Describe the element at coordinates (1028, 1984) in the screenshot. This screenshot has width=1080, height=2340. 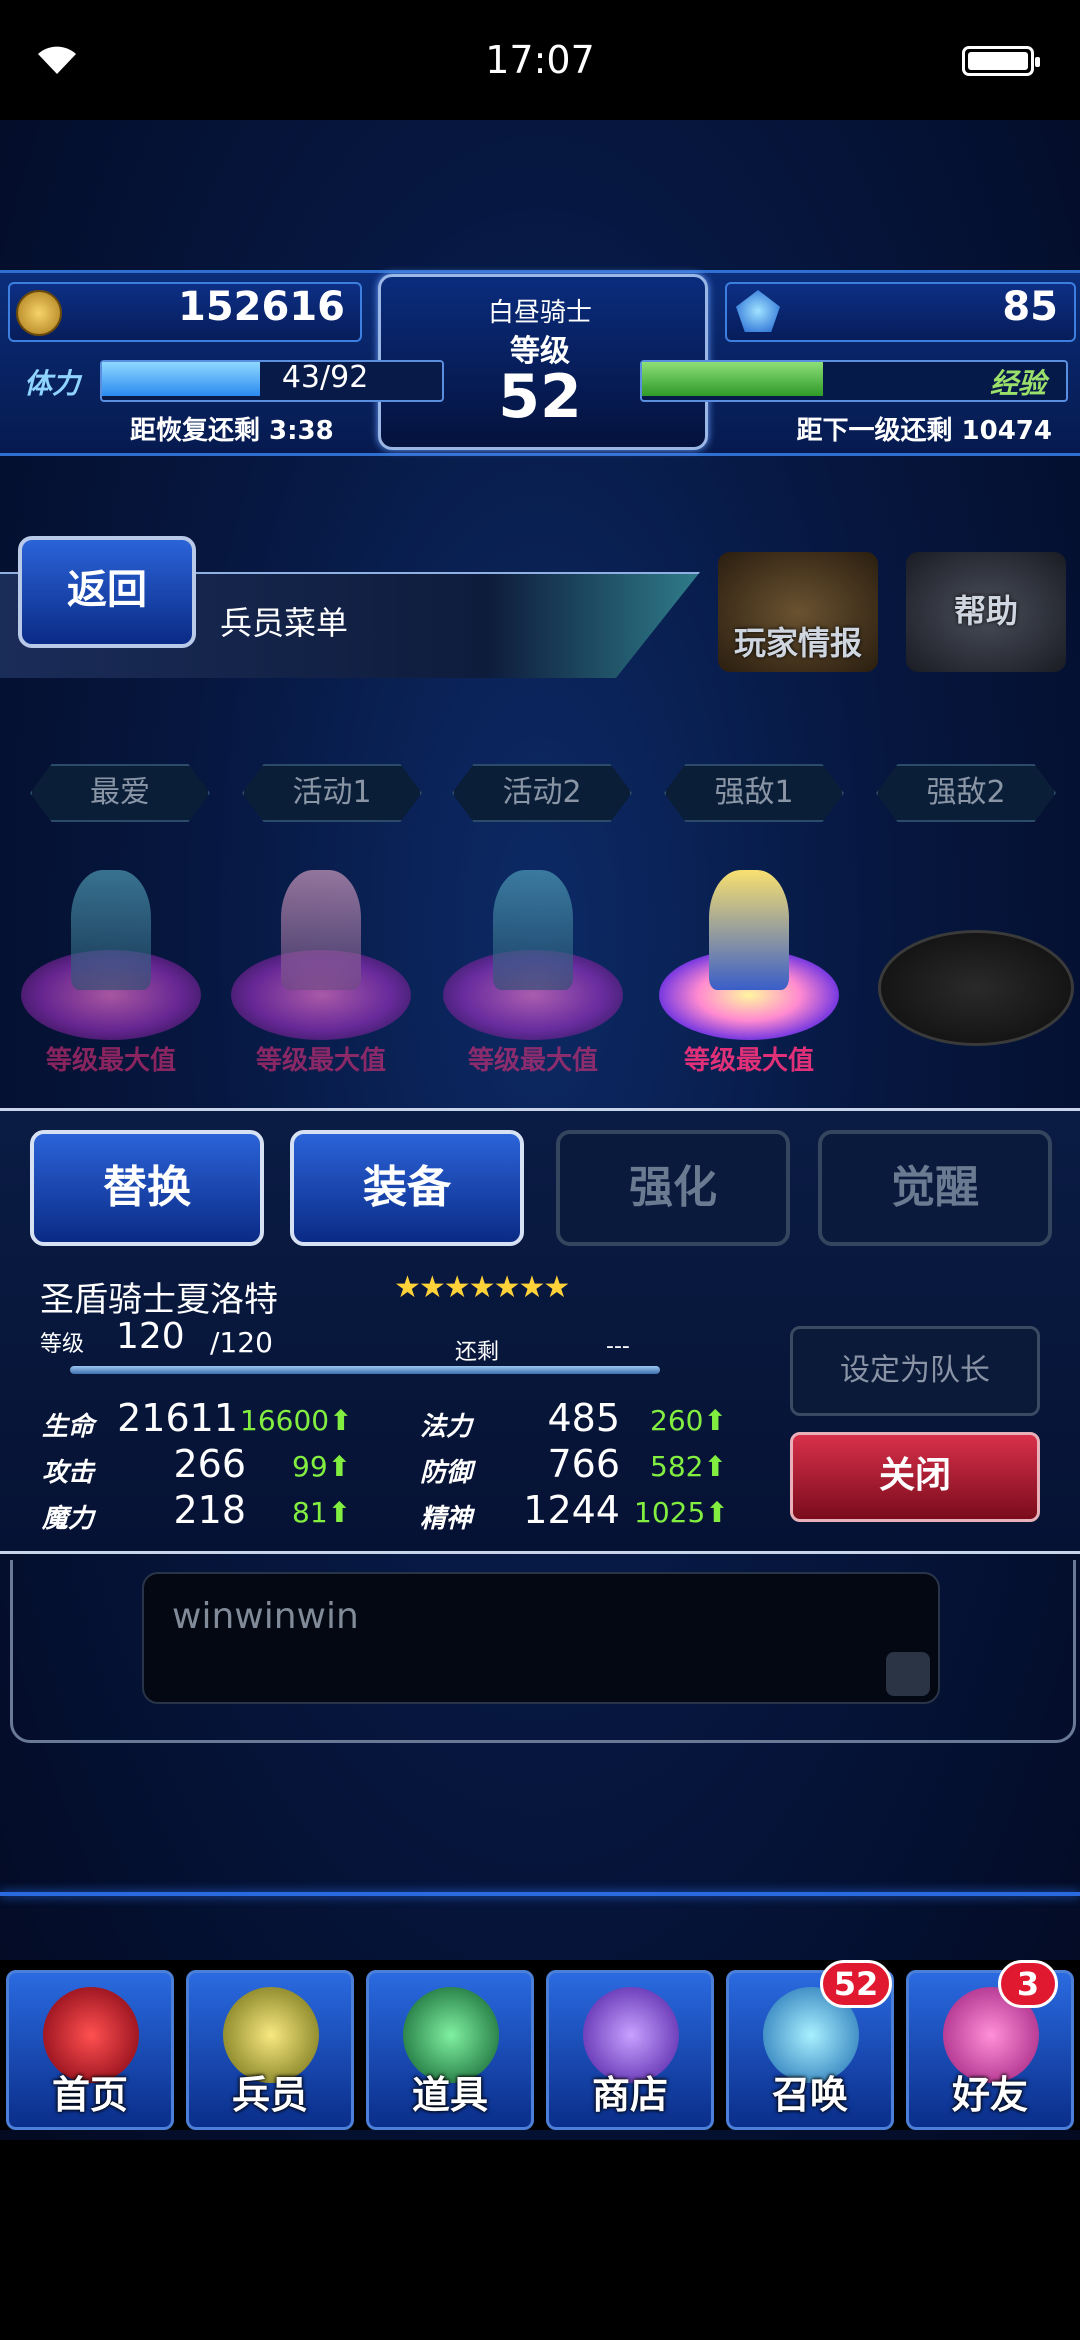
I see `friends-badge: 3` at that location.